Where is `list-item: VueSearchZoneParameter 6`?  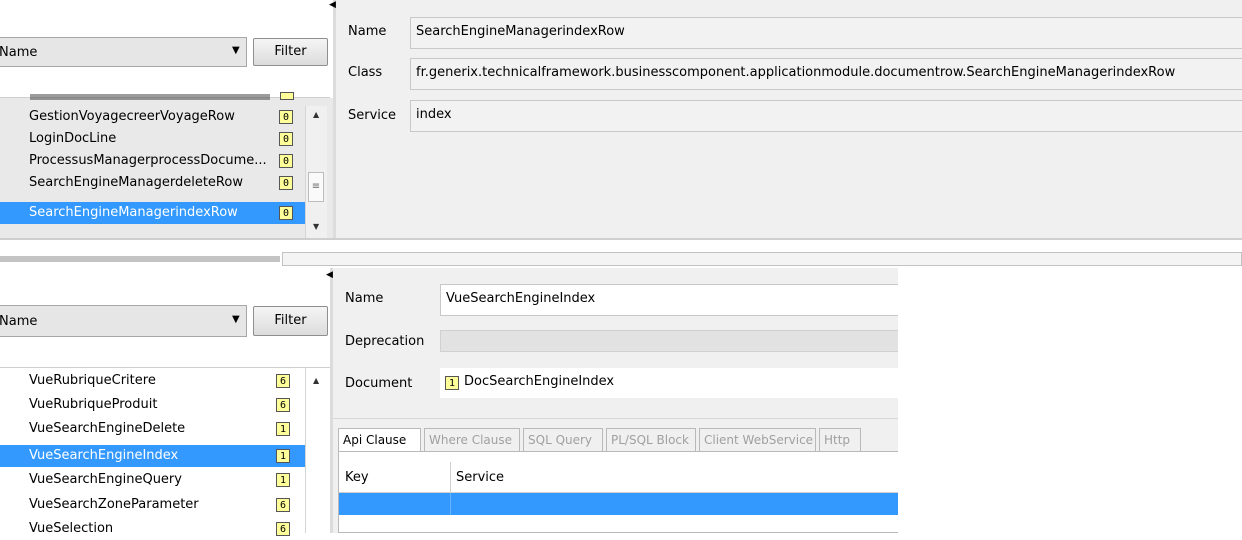 list-item: VueSearchZoneParameter 6 is located at coordinates (152, 505).